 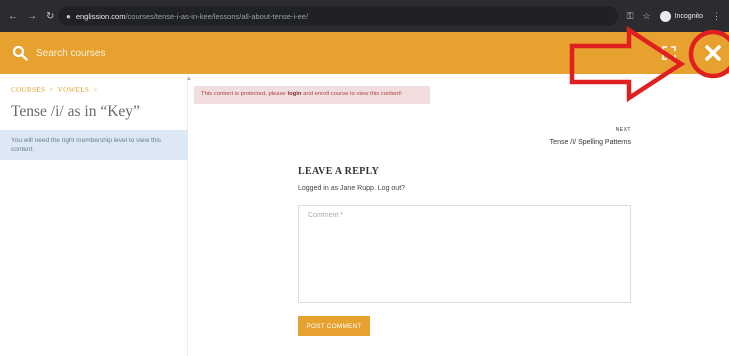 What do you see at coordinates (20, 53) in the screenshot?
I see `search-icon` at bounding box center [20, 53].